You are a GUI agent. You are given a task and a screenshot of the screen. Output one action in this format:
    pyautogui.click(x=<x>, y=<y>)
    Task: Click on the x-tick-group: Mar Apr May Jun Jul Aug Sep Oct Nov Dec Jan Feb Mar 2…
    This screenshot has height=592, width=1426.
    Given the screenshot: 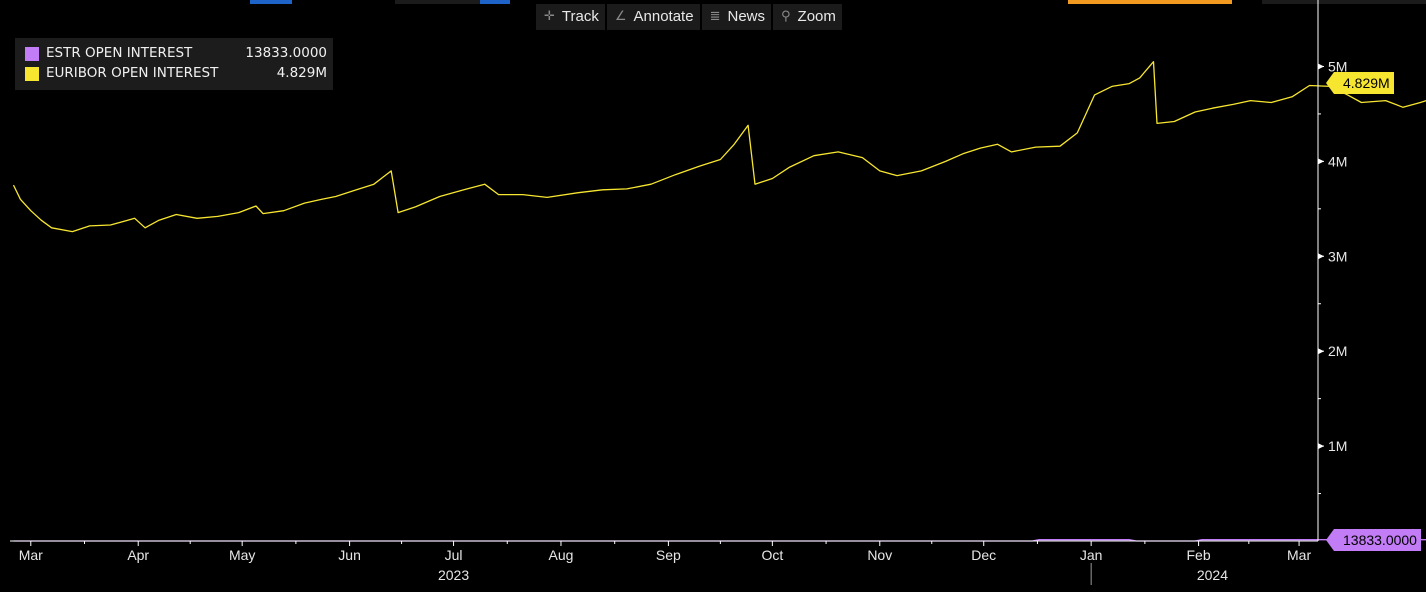 What is the action you would take?
    pyautogui.click(x=665, y=563)
    